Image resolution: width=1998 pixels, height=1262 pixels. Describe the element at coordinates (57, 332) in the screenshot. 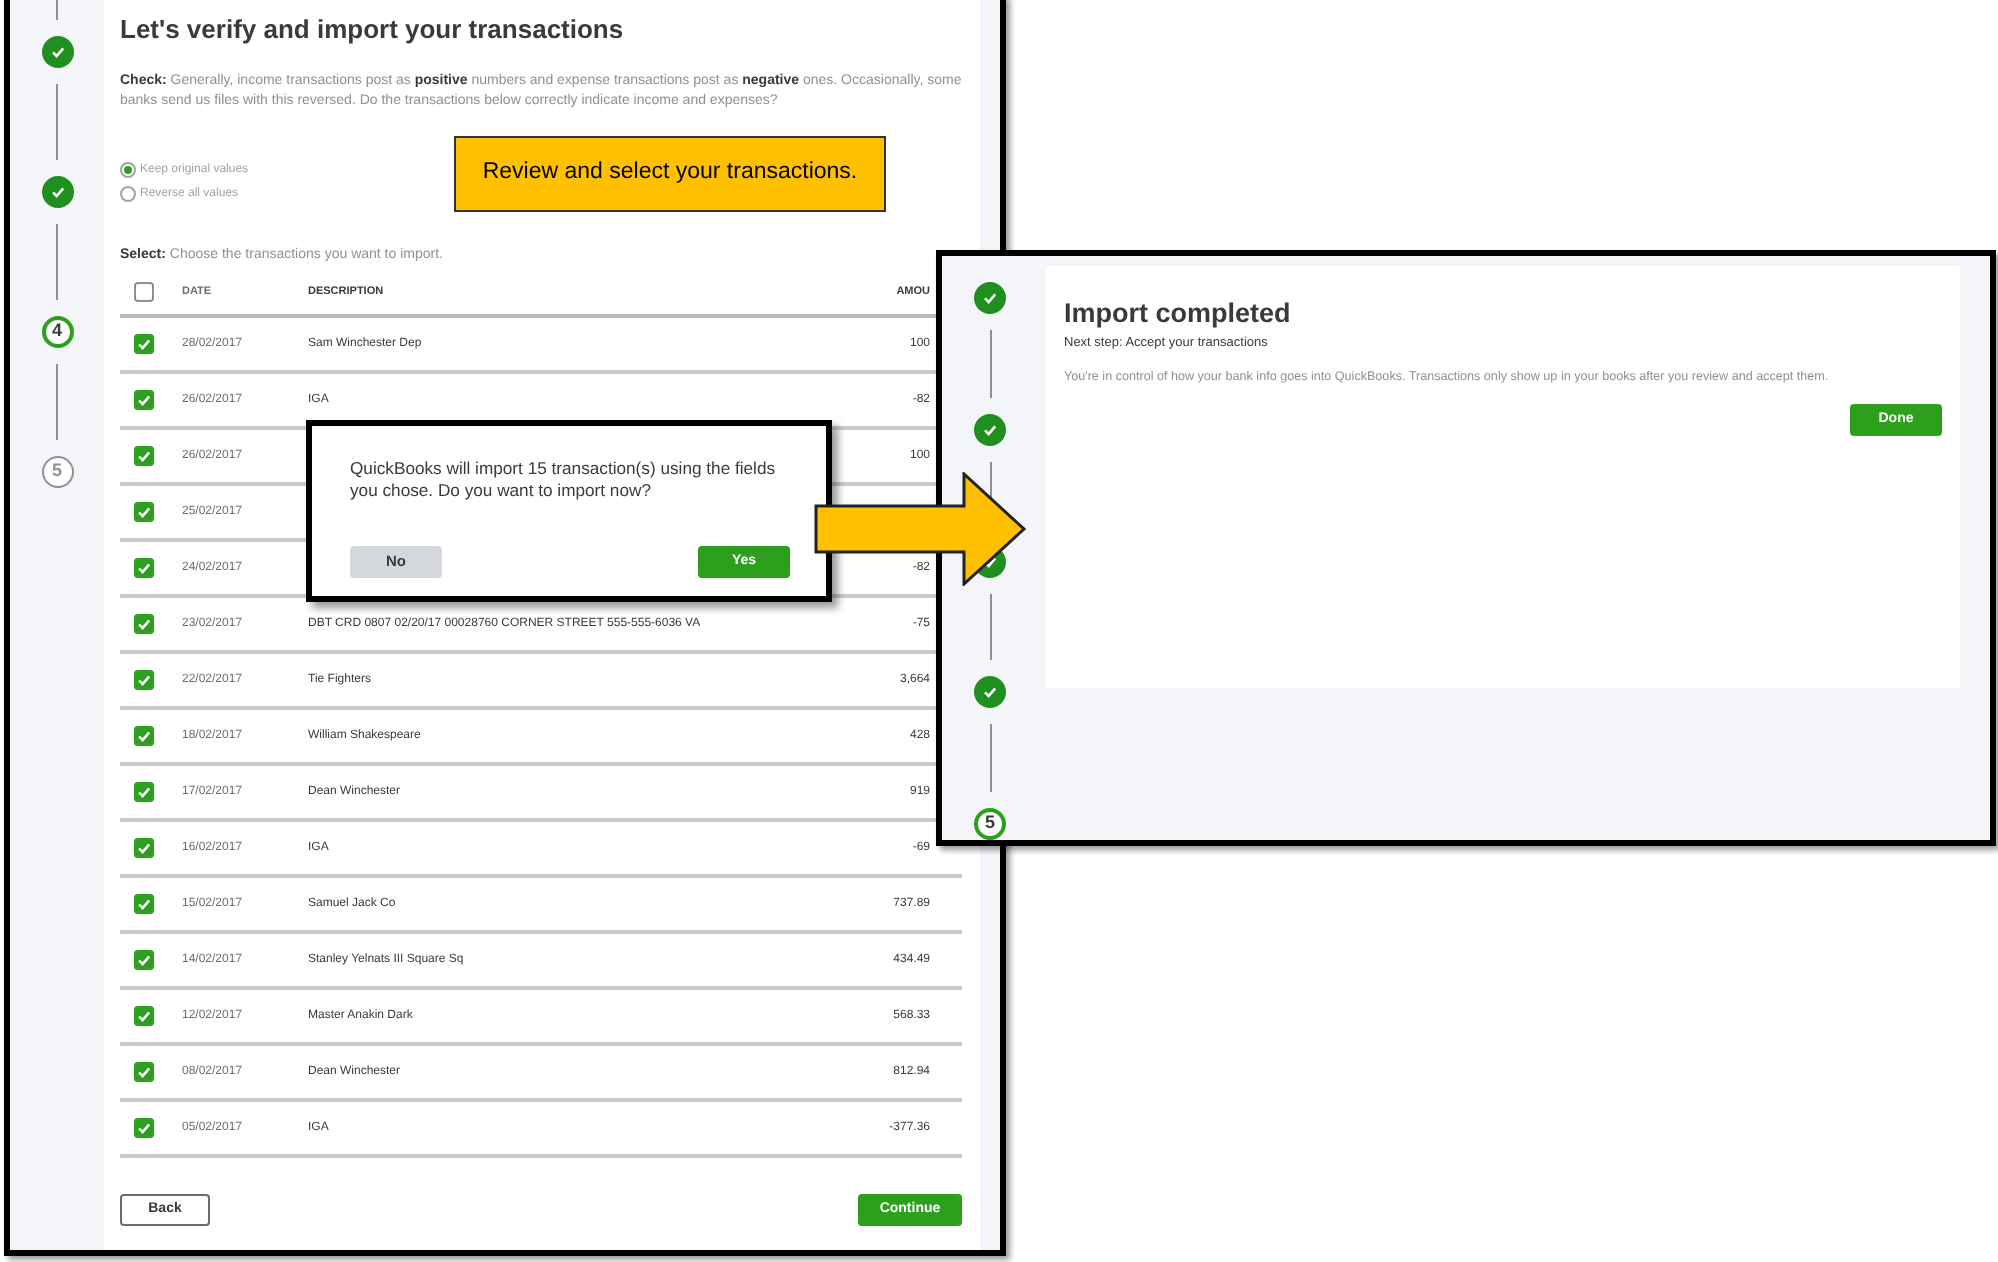

I see `step-number: 4` at that location.